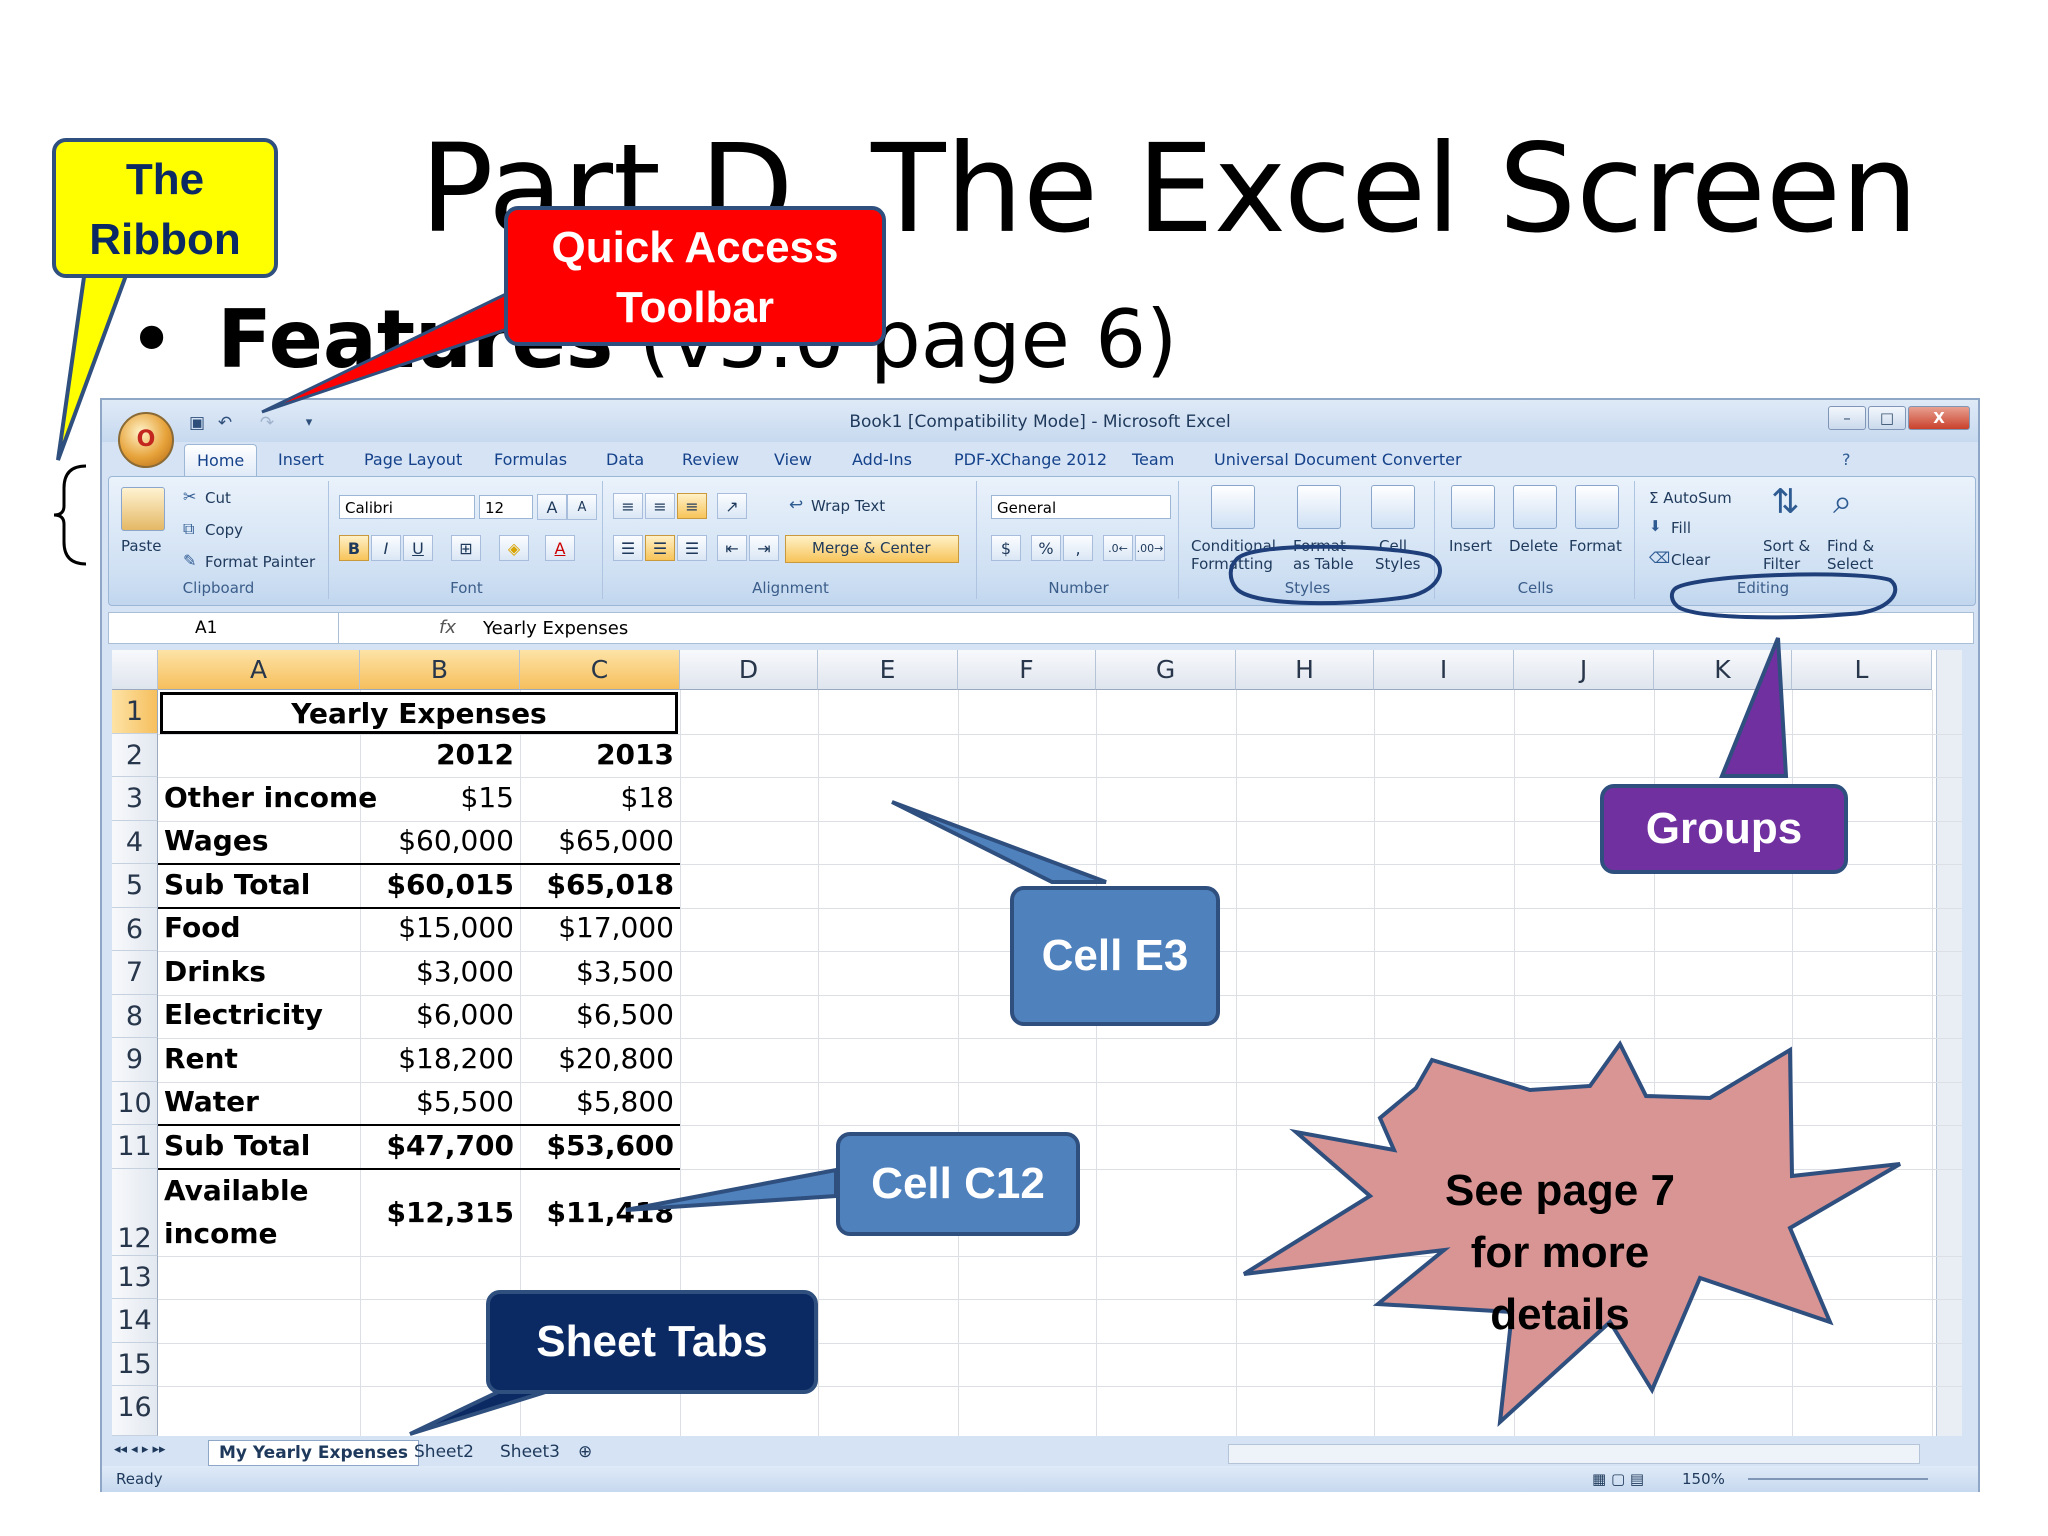 This screenshot has width=2048, height=1536. What do you see at coordinates (1473, 507) in the screenshot?
I see `insert-cells-icon` at bounding box center [1473, 507].